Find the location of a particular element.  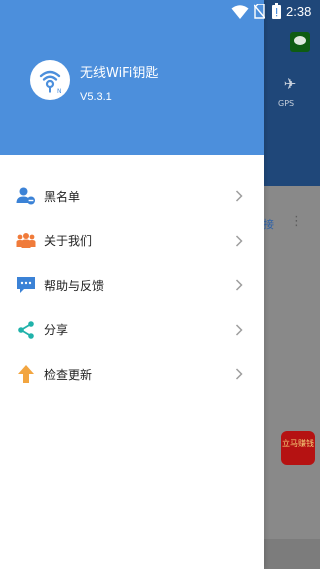

status-time: 2:38 is located at coordinates (299, 11).